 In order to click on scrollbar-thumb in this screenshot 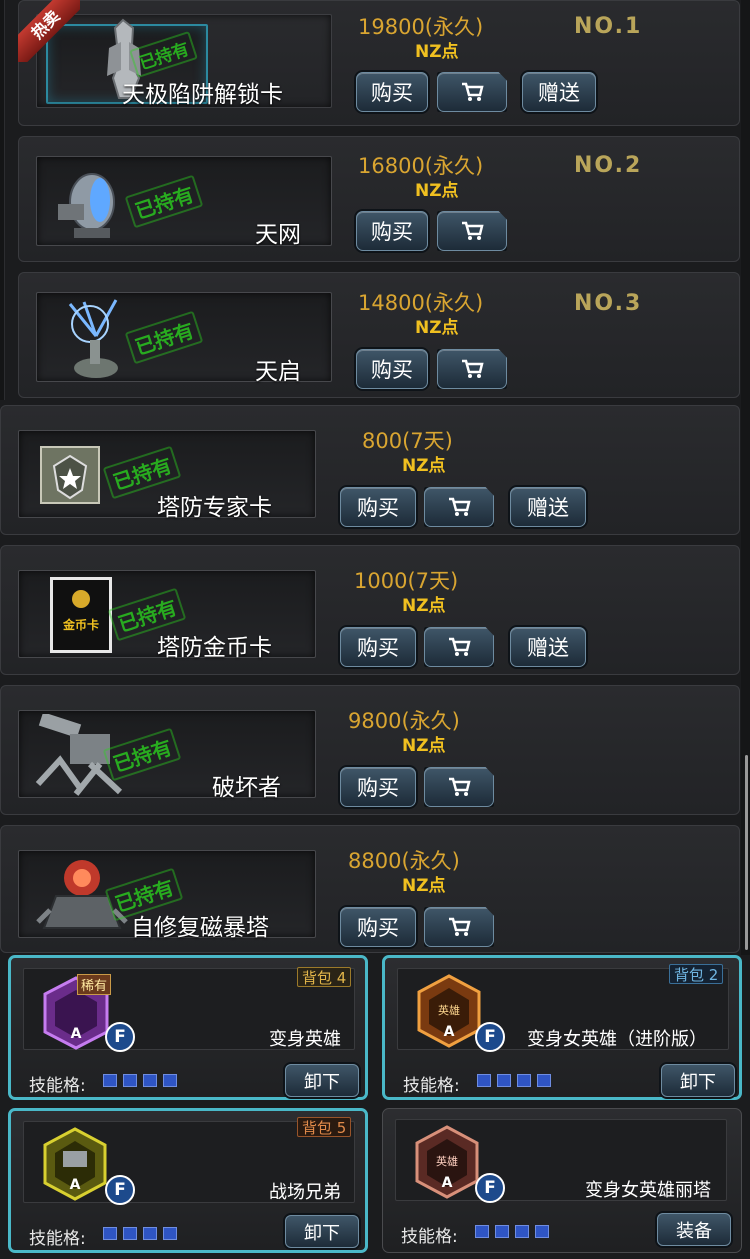, I will do `click(746, 852)`.